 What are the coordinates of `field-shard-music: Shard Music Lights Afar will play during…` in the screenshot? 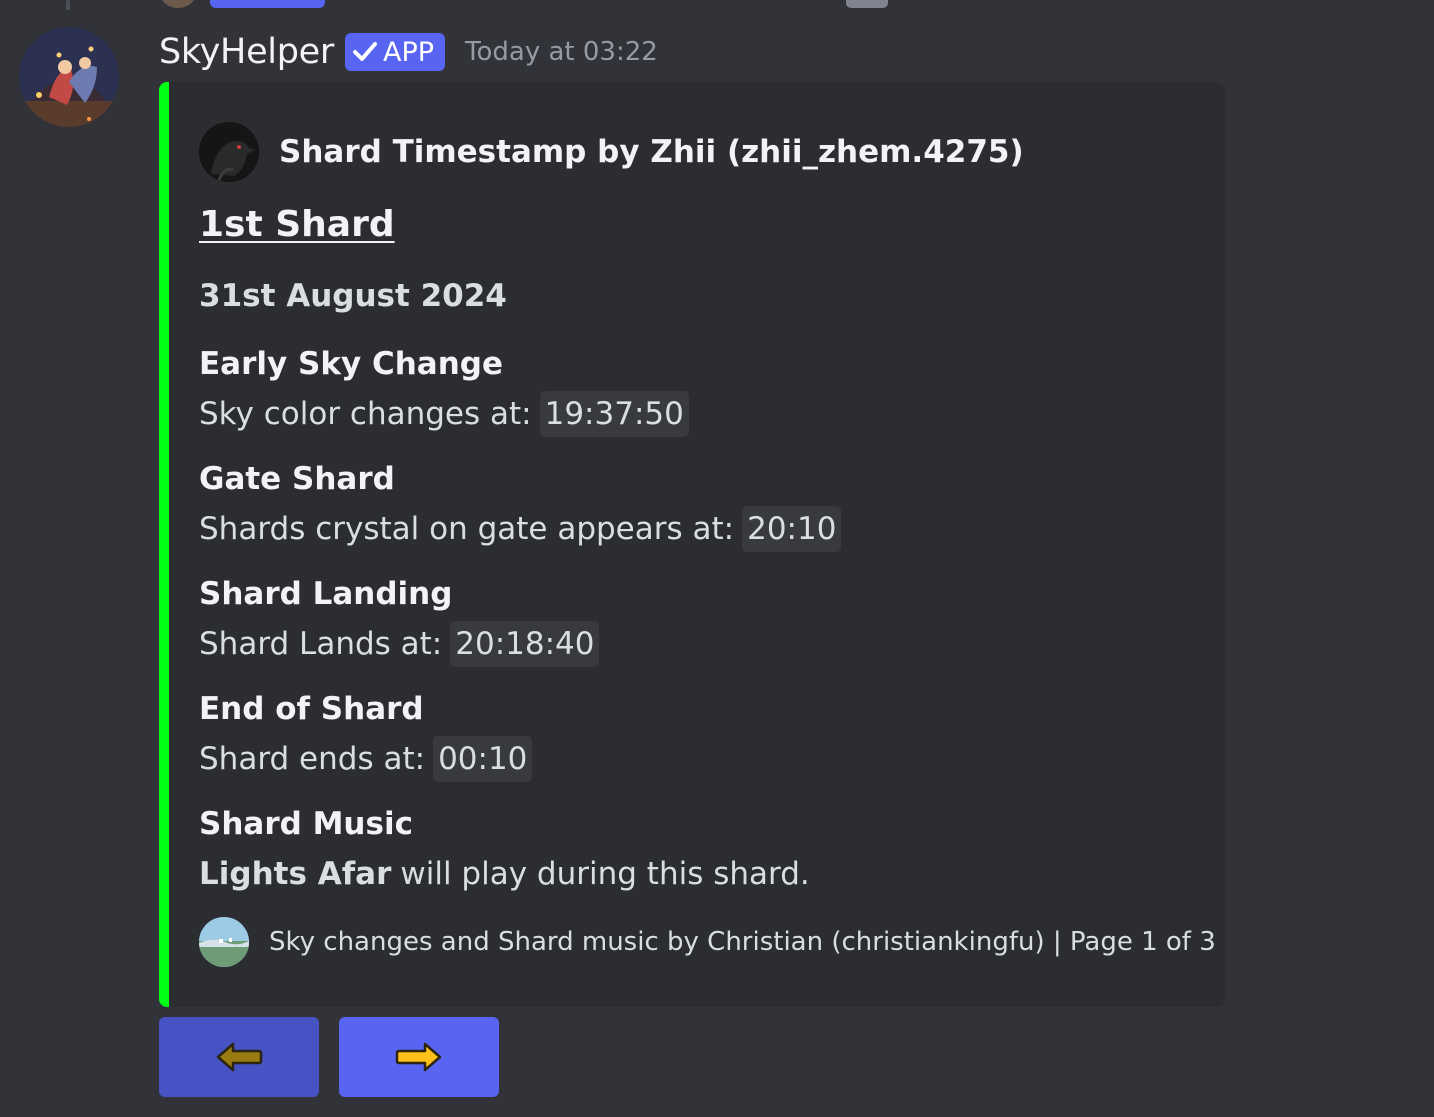 It's located at (504, 850).